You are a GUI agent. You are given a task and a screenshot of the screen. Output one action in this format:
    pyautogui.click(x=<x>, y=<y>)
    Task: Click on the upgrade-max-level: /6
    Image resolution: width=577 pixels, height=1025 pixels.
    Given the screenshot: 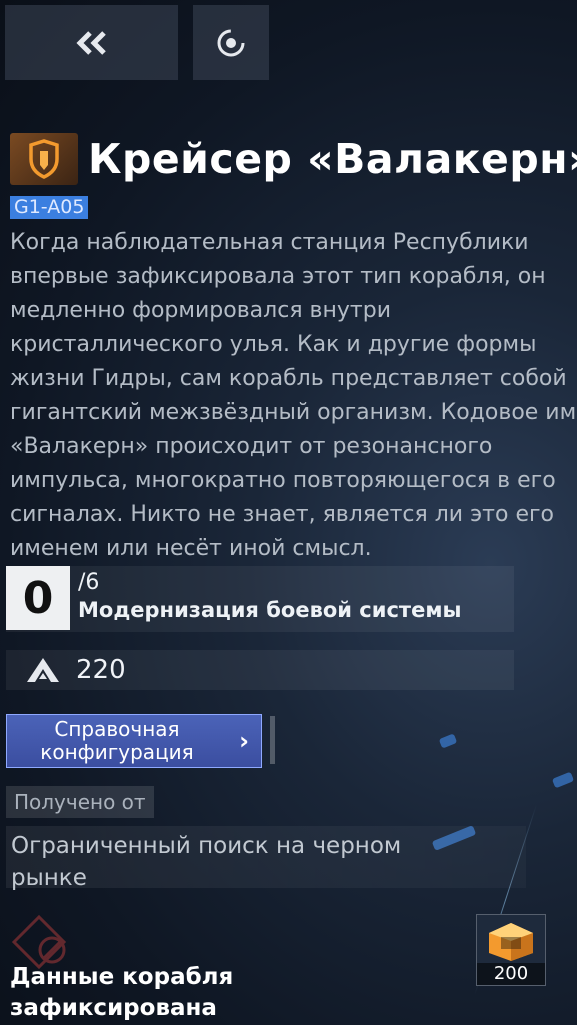 What is the action you would take?
    pyautogui.click(x=89, y=582)
    